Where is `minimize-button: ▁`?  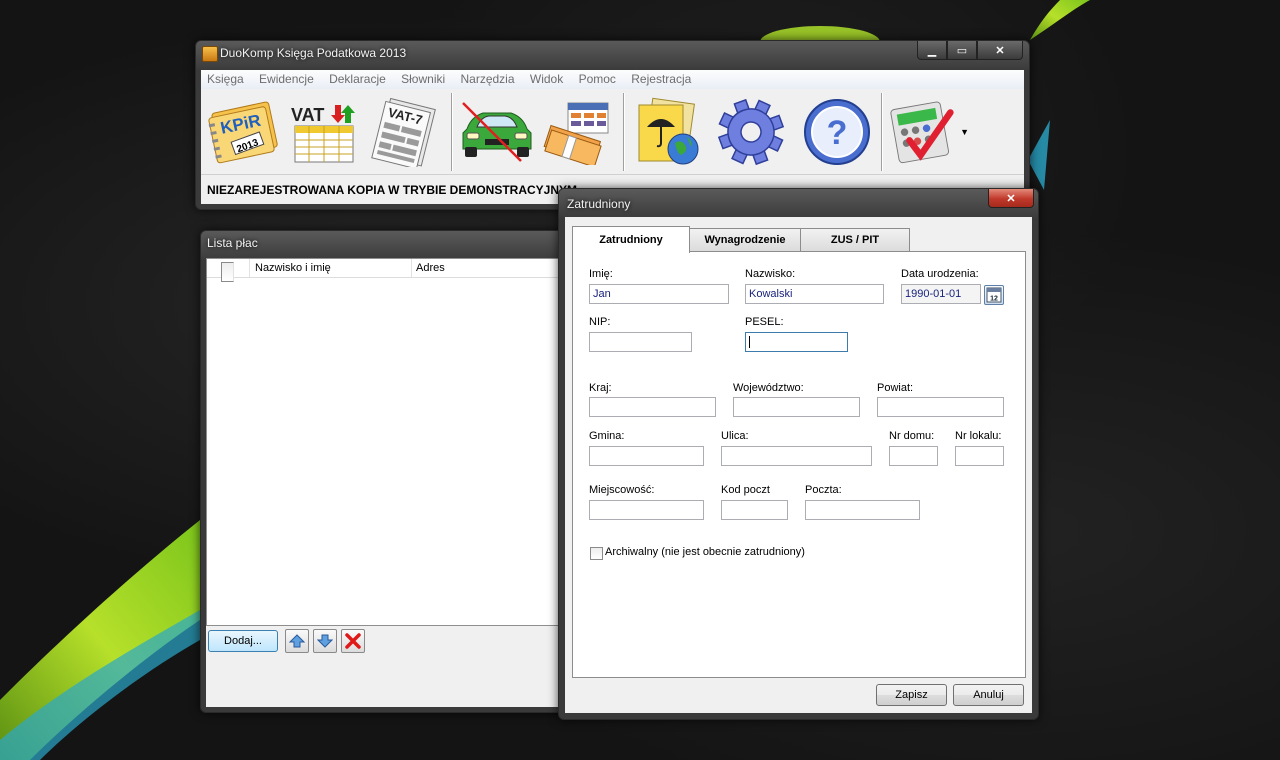 minimize-button: ▁ is located at coordinates (932, 50).